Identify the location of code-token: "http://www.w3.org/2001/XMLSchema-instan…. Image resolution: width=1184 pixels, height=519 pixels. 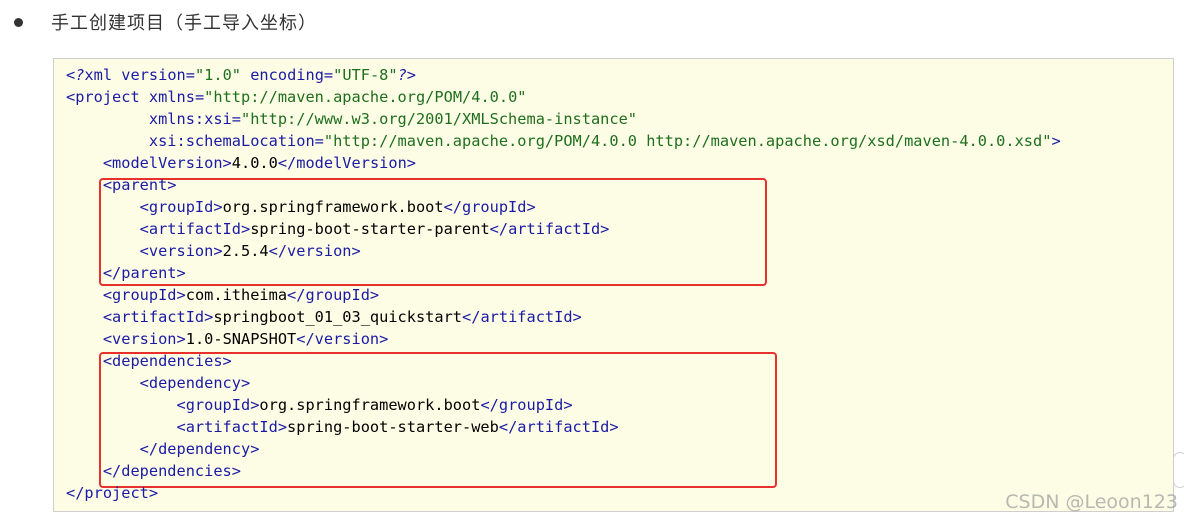
(438, 119).